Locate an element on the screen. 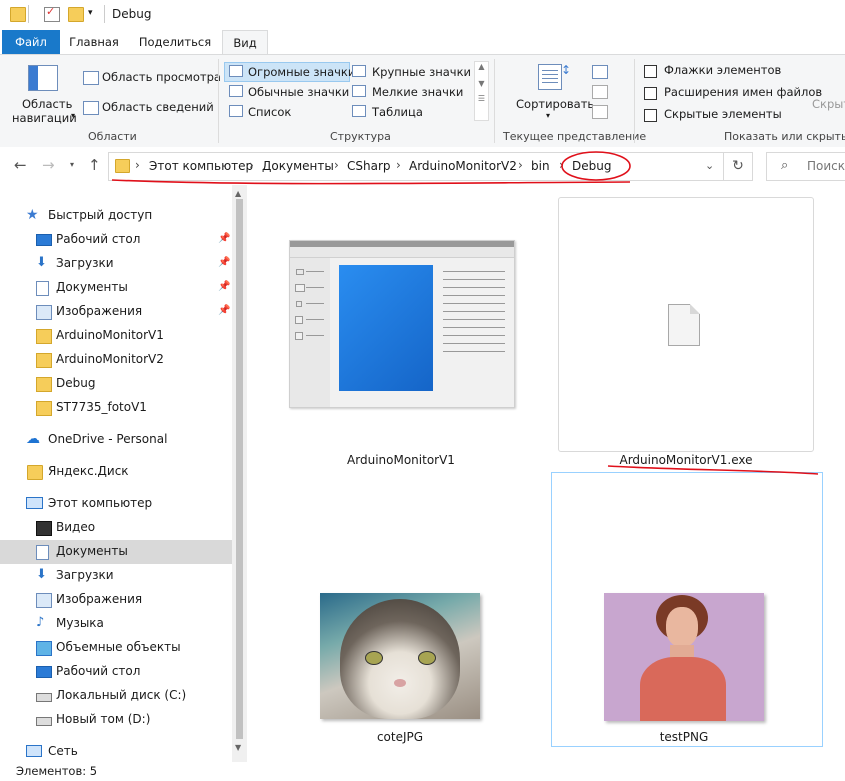 The image size is (845, 781). status-bar: Элементов: 5 is located at coordinates (422, 771).